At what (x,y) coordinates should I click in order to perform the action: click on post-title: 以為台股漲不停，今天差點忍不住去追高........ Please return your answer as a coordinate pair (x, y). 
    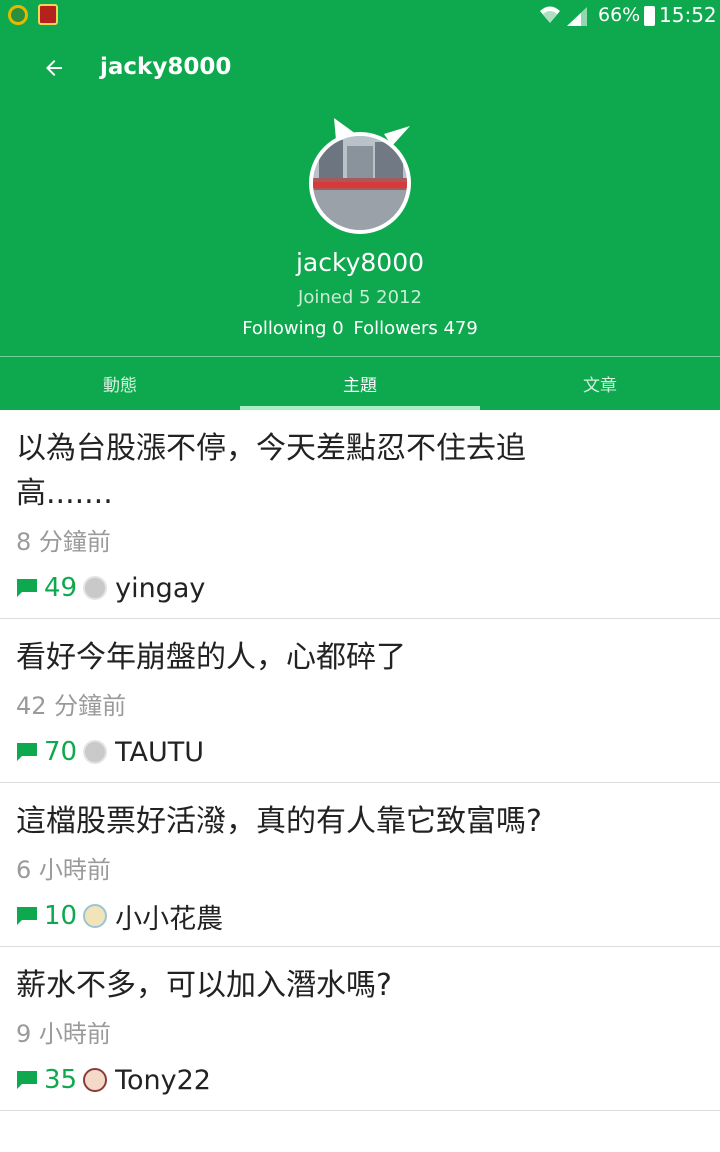
    Looking at the image, I should click on (296, 471).